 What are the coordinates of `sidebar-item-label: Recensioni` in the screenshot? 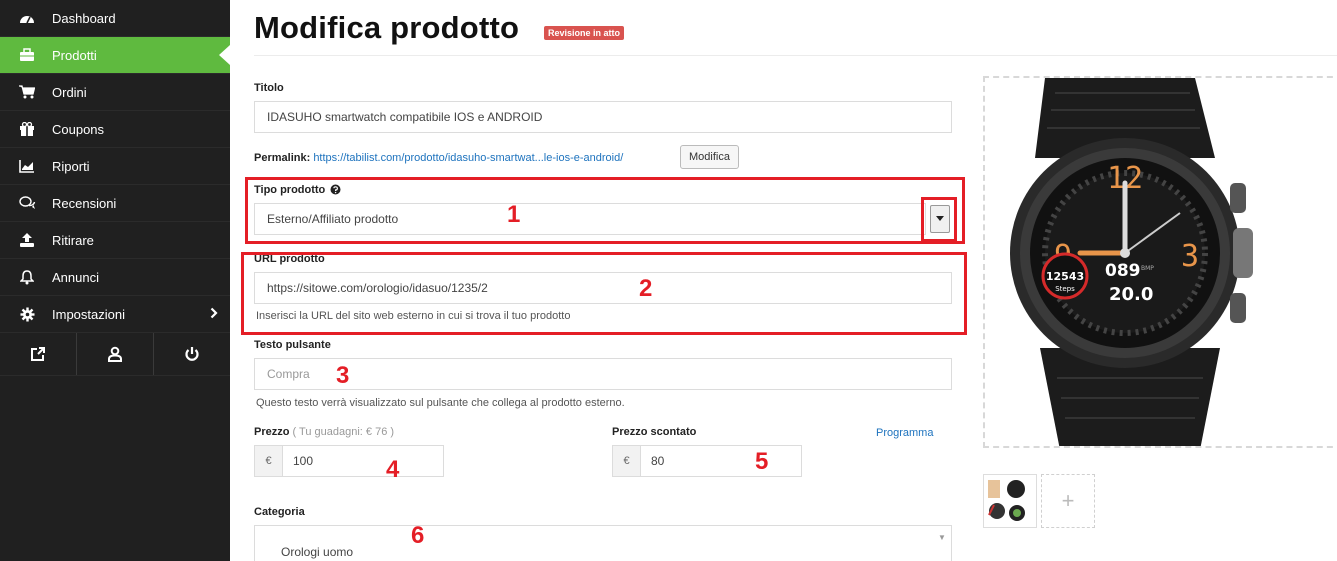 It's located at (84, 203).